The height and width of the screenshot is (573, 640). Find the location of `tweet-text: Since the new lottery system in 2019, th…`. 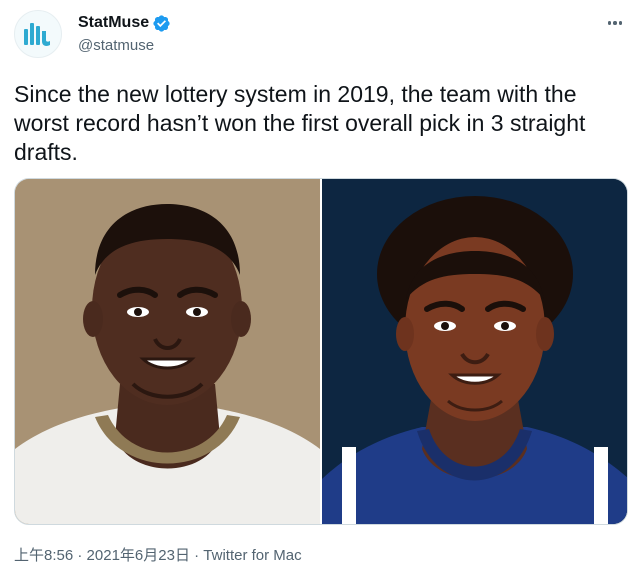

tweet-text: Since the new lottery system in 2019, th… is located at coordinates (300, 123).